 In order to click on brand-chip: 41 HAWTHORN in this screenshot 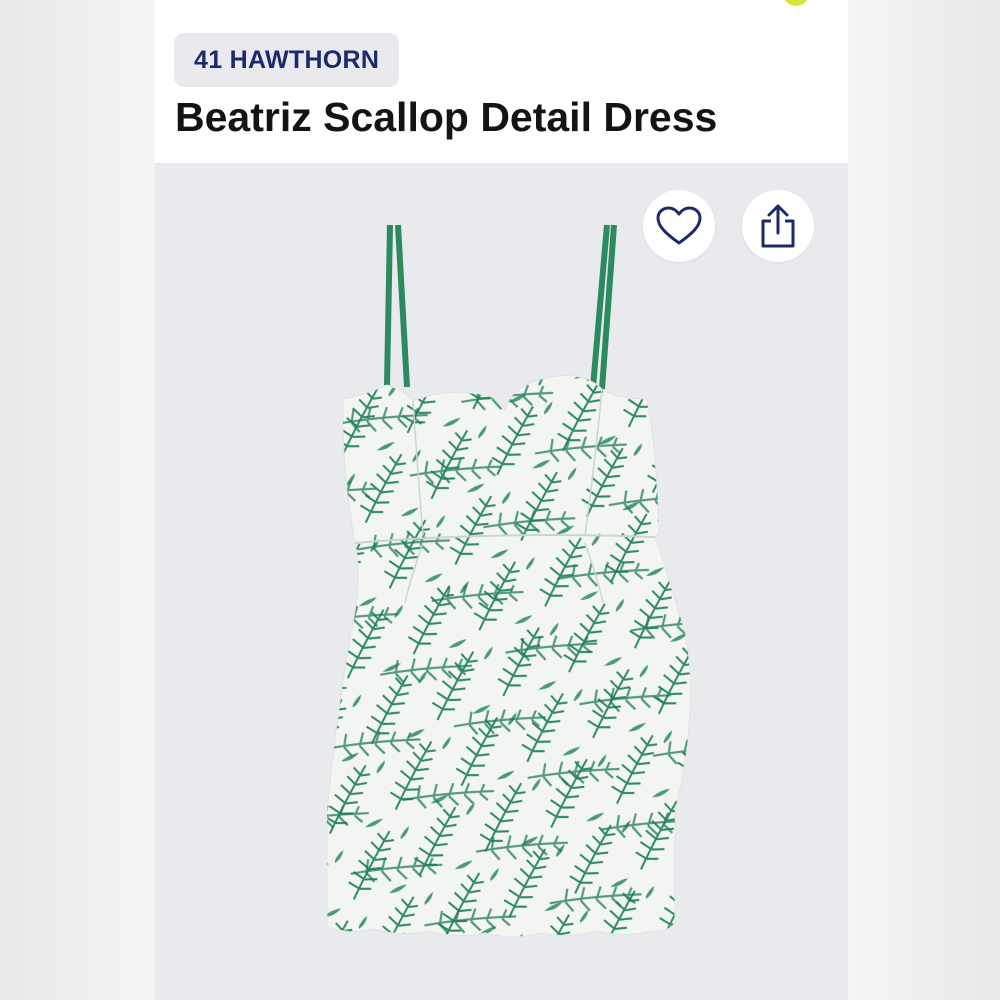, I will do `click(287, 60)`.